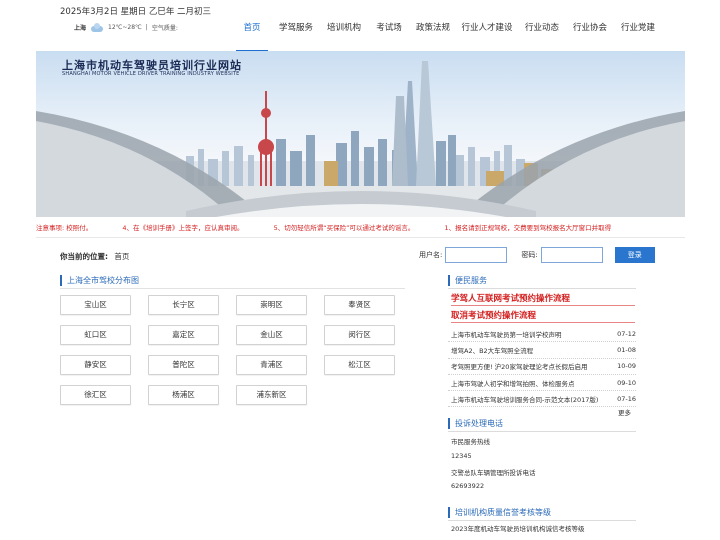 This screenshot has height=540, width=720. I want to click on exam-booking-link: 学驾人互联网考试预约操作流程, so click(510, 298).